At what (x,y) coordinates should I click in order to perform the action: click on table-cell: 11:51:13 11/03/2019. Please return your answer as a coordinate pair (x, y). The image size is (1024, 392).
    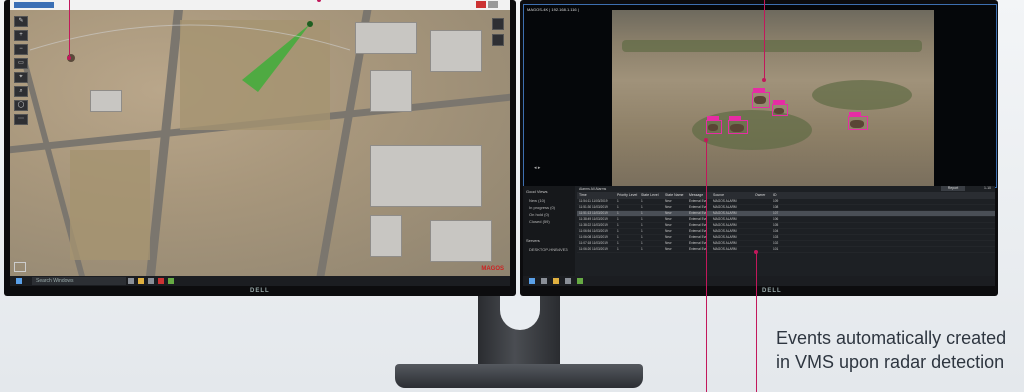
    Looking at the image, I should click on (593, 213).